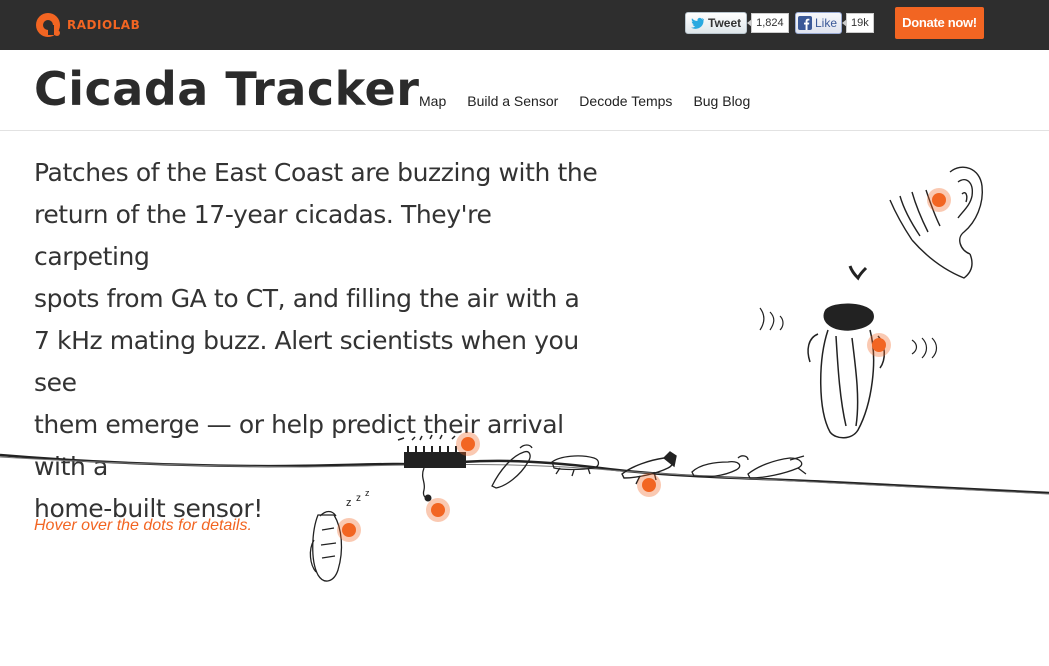  What do you see at coordinates (649, 485) in the screenshot?
I see `hotspot-dot-emerging` at bounding box center [649, 485].